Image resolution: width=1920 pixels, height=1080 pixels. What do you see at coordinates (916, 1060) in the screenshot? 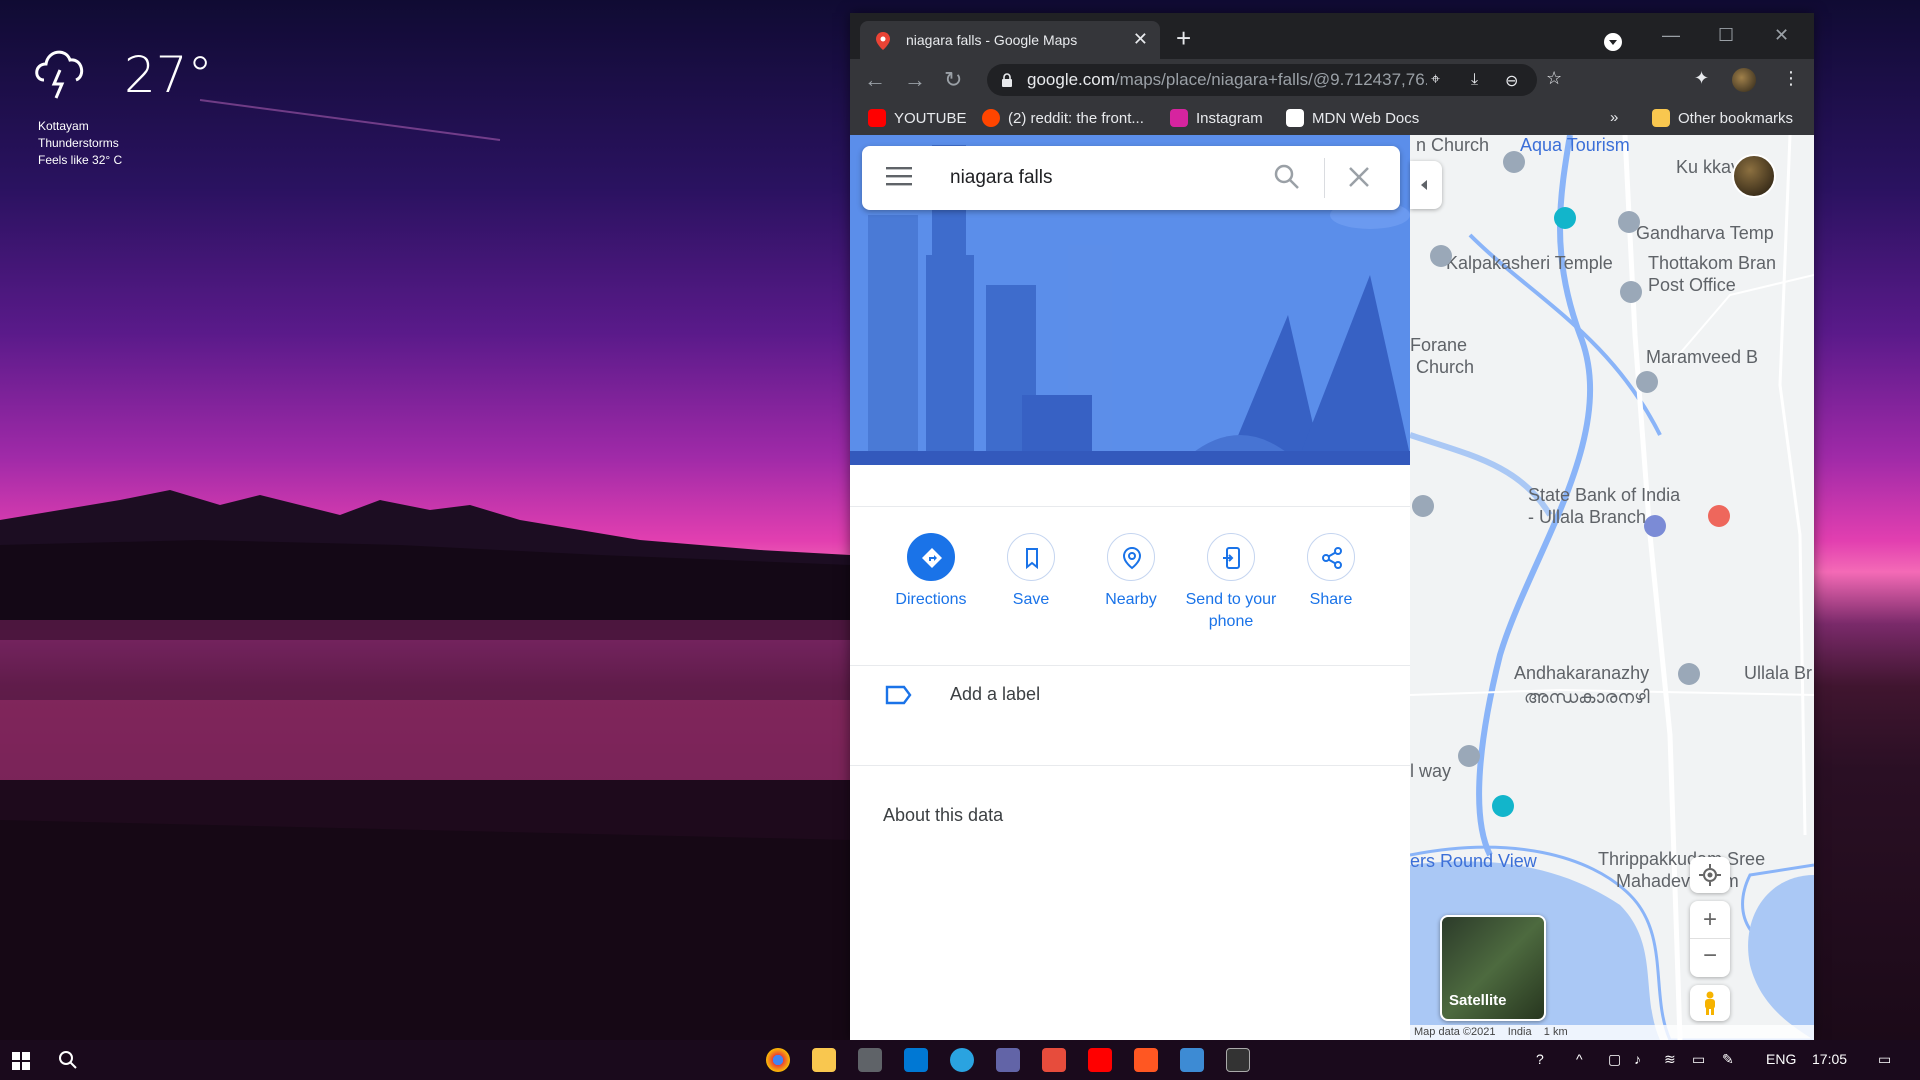
I see `vscode-icon` at bounding box center [916, 1060].